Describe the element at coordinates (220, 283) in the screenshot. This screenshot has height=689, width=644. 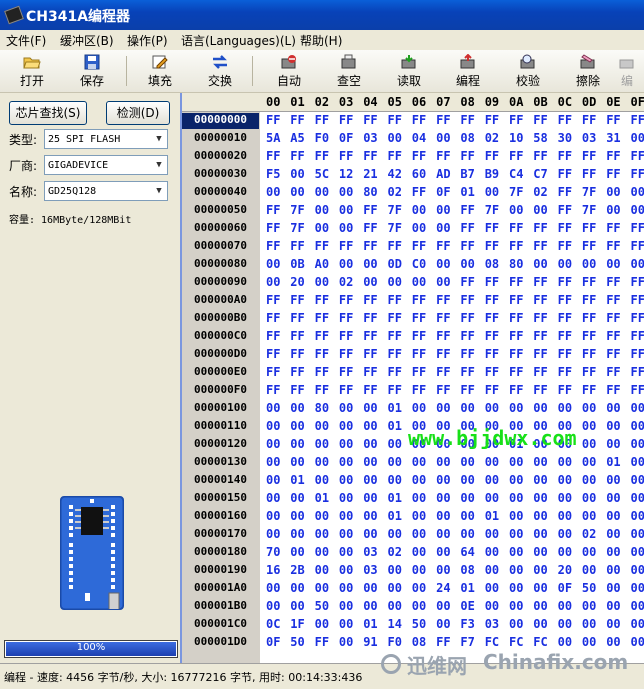
I see `row-address: 00000090` at that location.